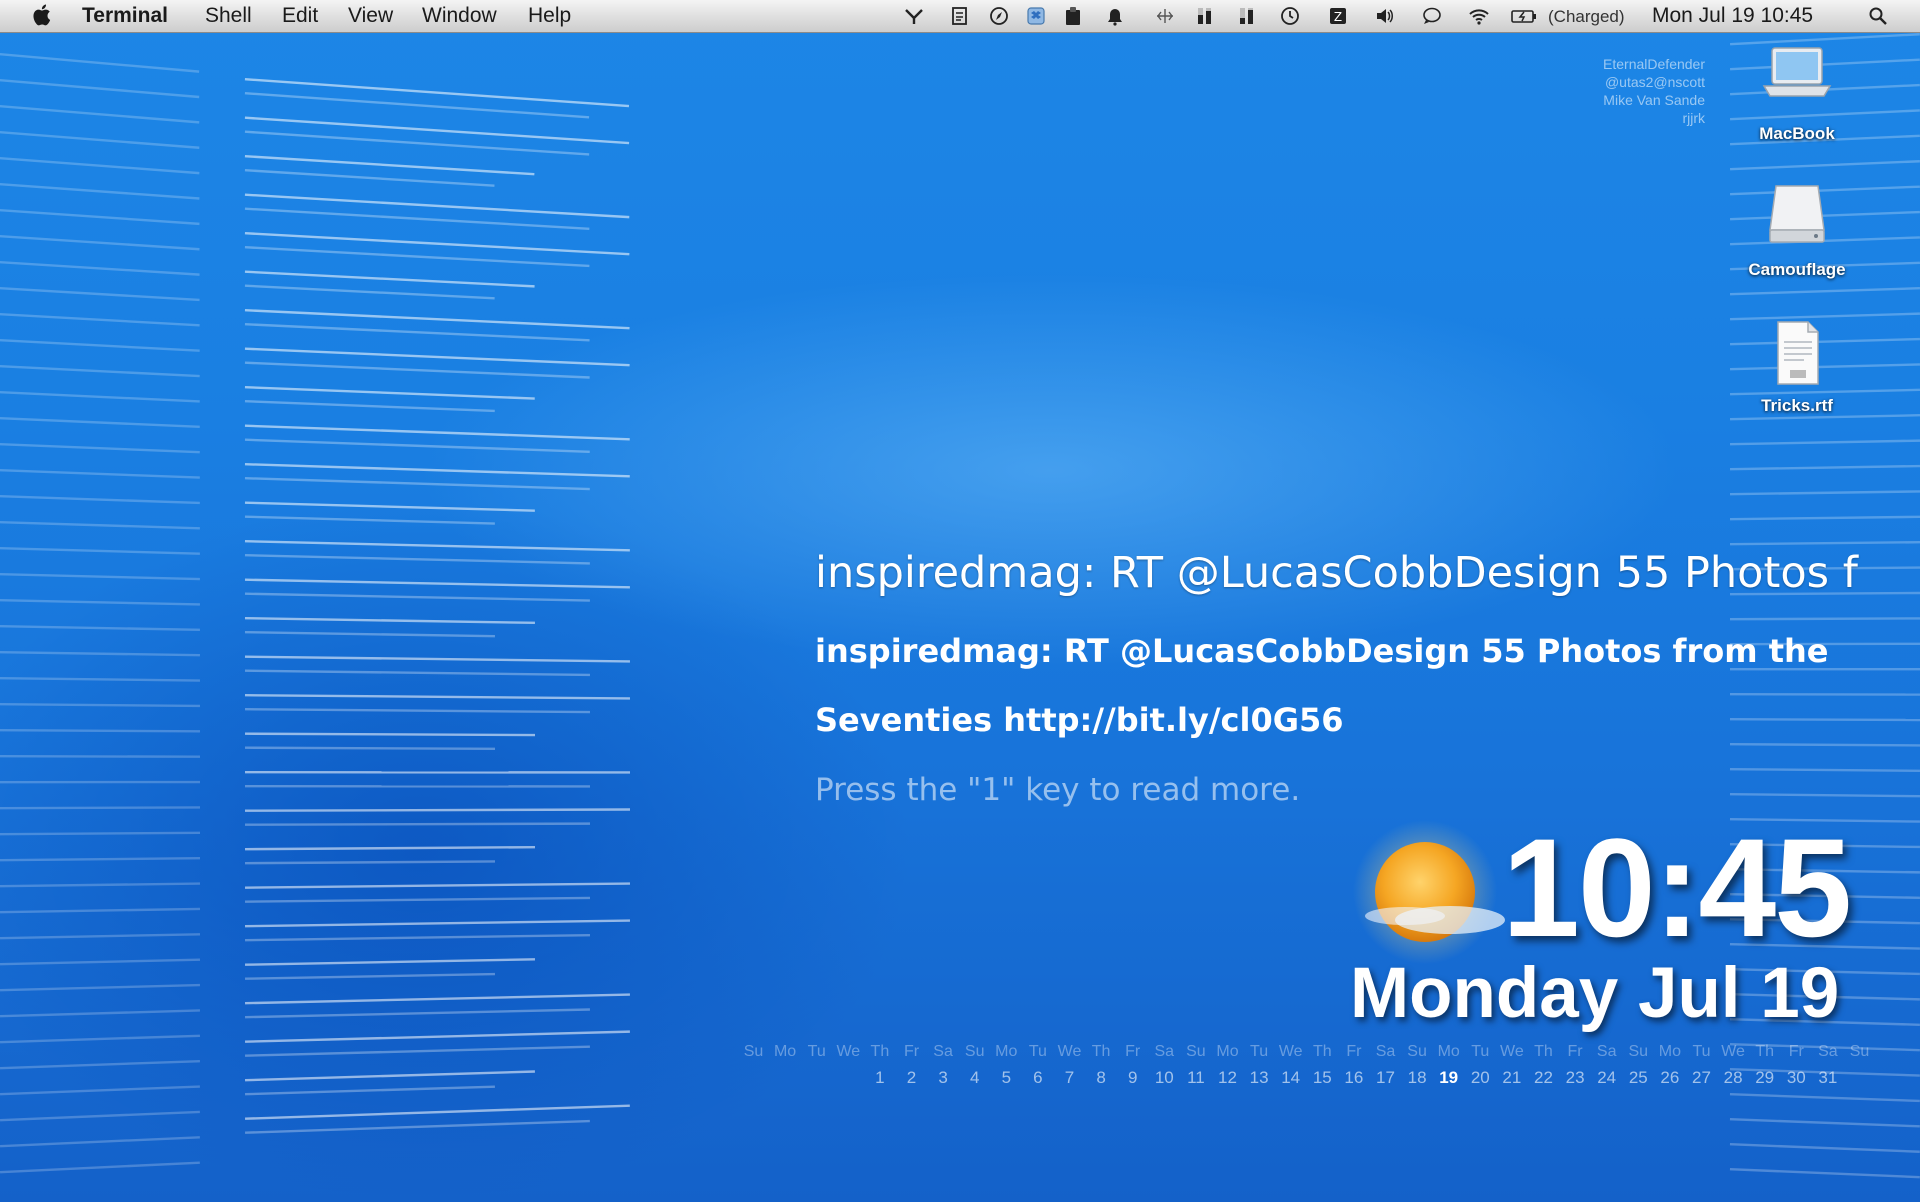 This screenshot has height=1202, width=1920. Describe the element at coordinates (1524, 16) in the screenshot. I see `battery-icon` at that location.